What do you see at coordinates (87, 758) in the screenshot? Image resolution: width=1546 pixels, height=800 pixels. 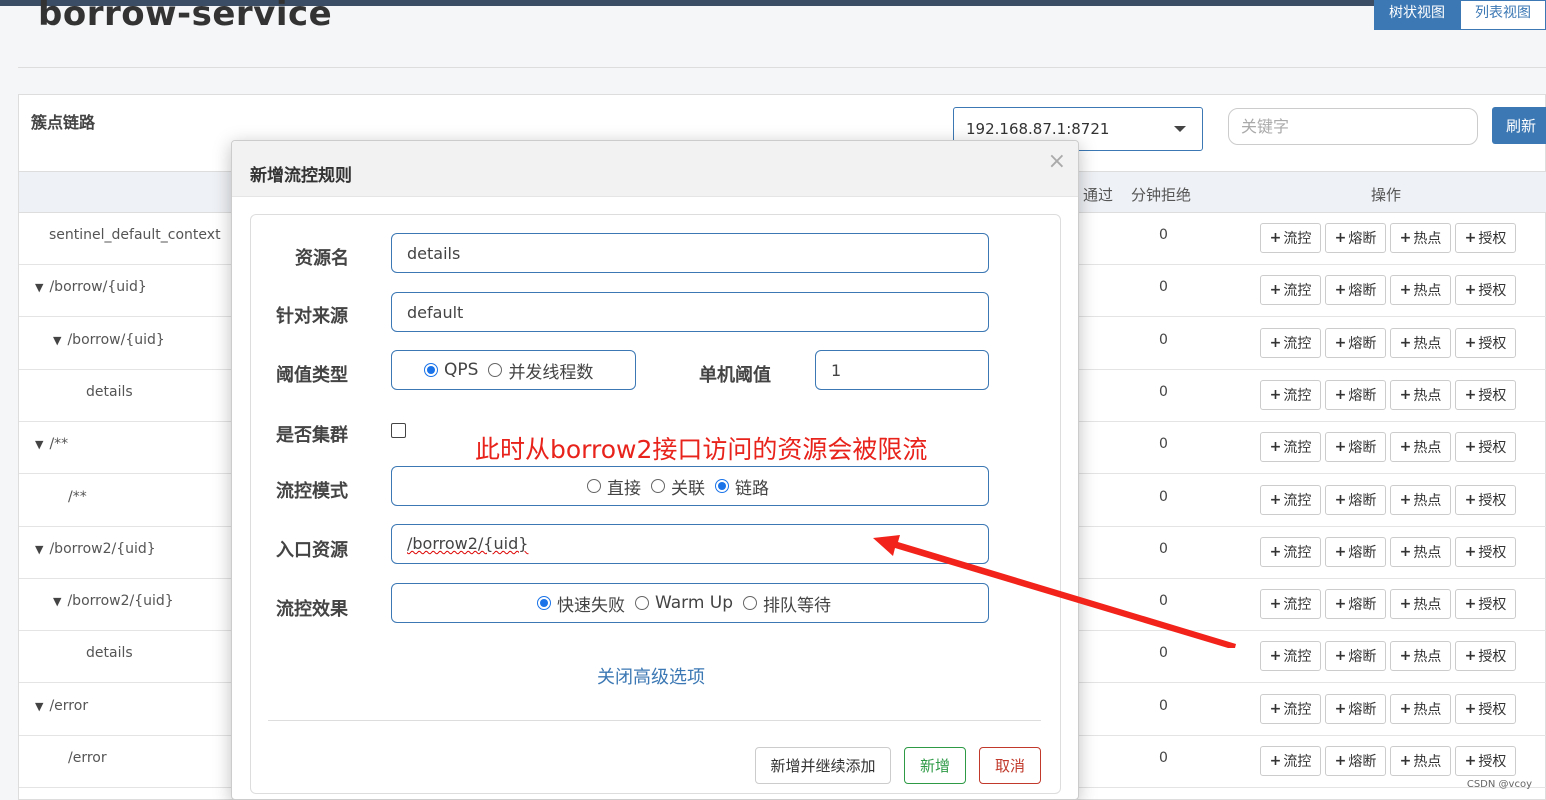 I see `row-resource-name: /error` at bounding box center [87, 758].